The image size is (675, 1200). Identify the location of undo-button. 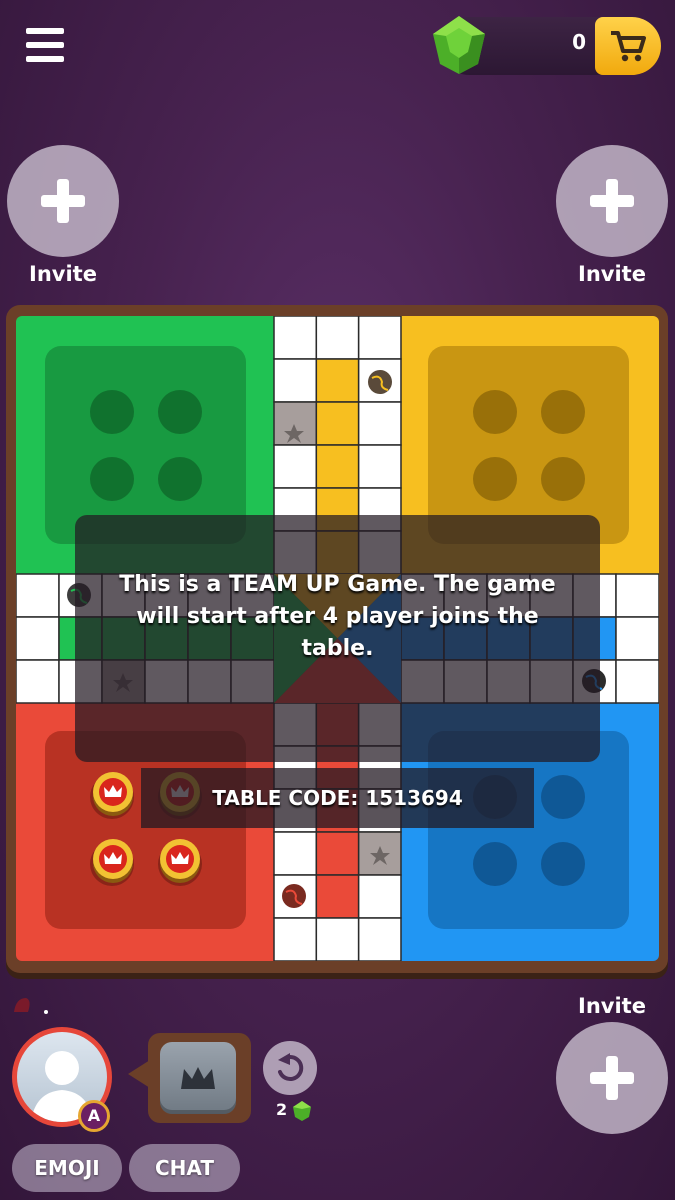
(290, 1068).